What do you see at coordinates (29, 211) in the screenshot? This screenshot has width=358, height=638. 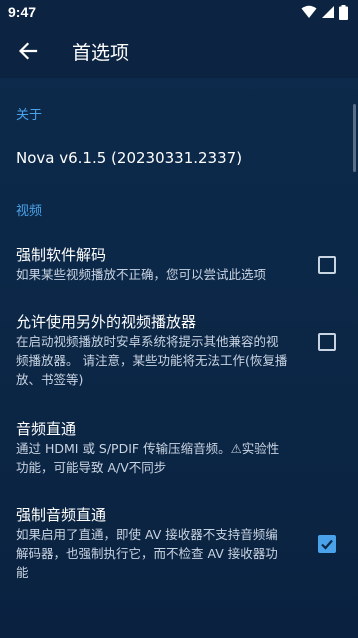 I see `section-header-video: 视频` at bounding box center [29, 211].